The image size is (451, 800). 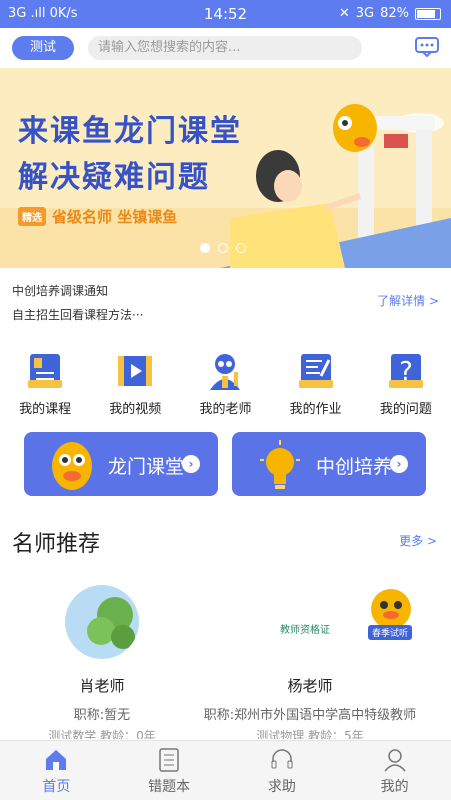 What do you see at coordinates (310, 622) in the screenshot?
I see `teacher-avatar: 教师资格证 春季试听` at bounding box center [310, 622].